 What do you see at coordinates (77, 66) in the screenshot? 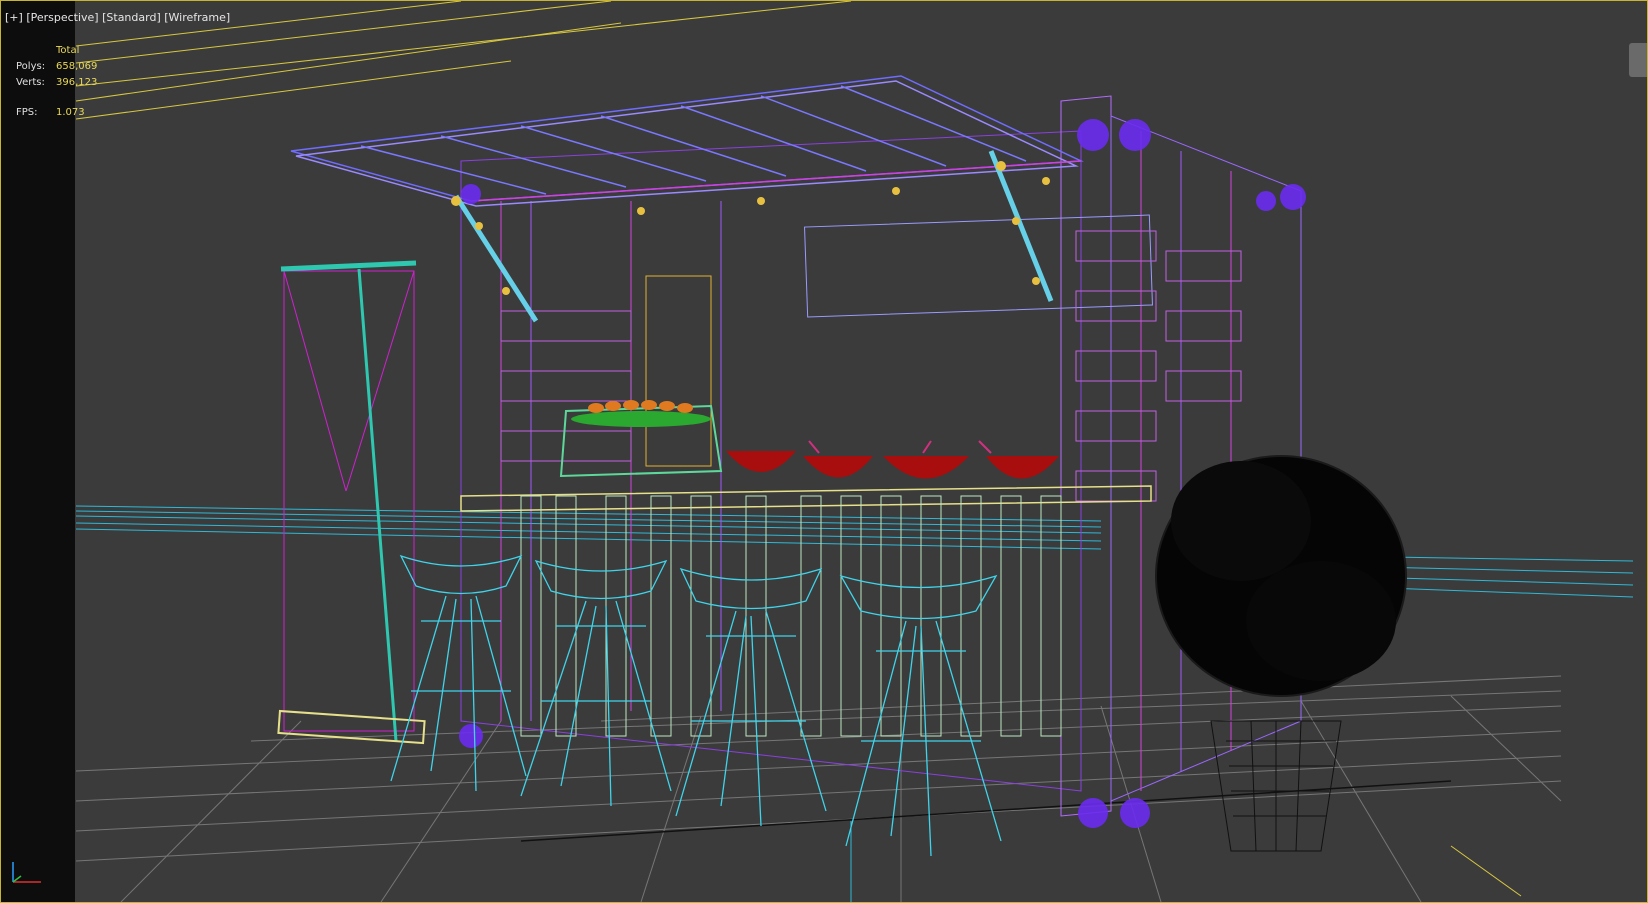
I see `polys-value: 658,069` at bounding box center [77, 66].